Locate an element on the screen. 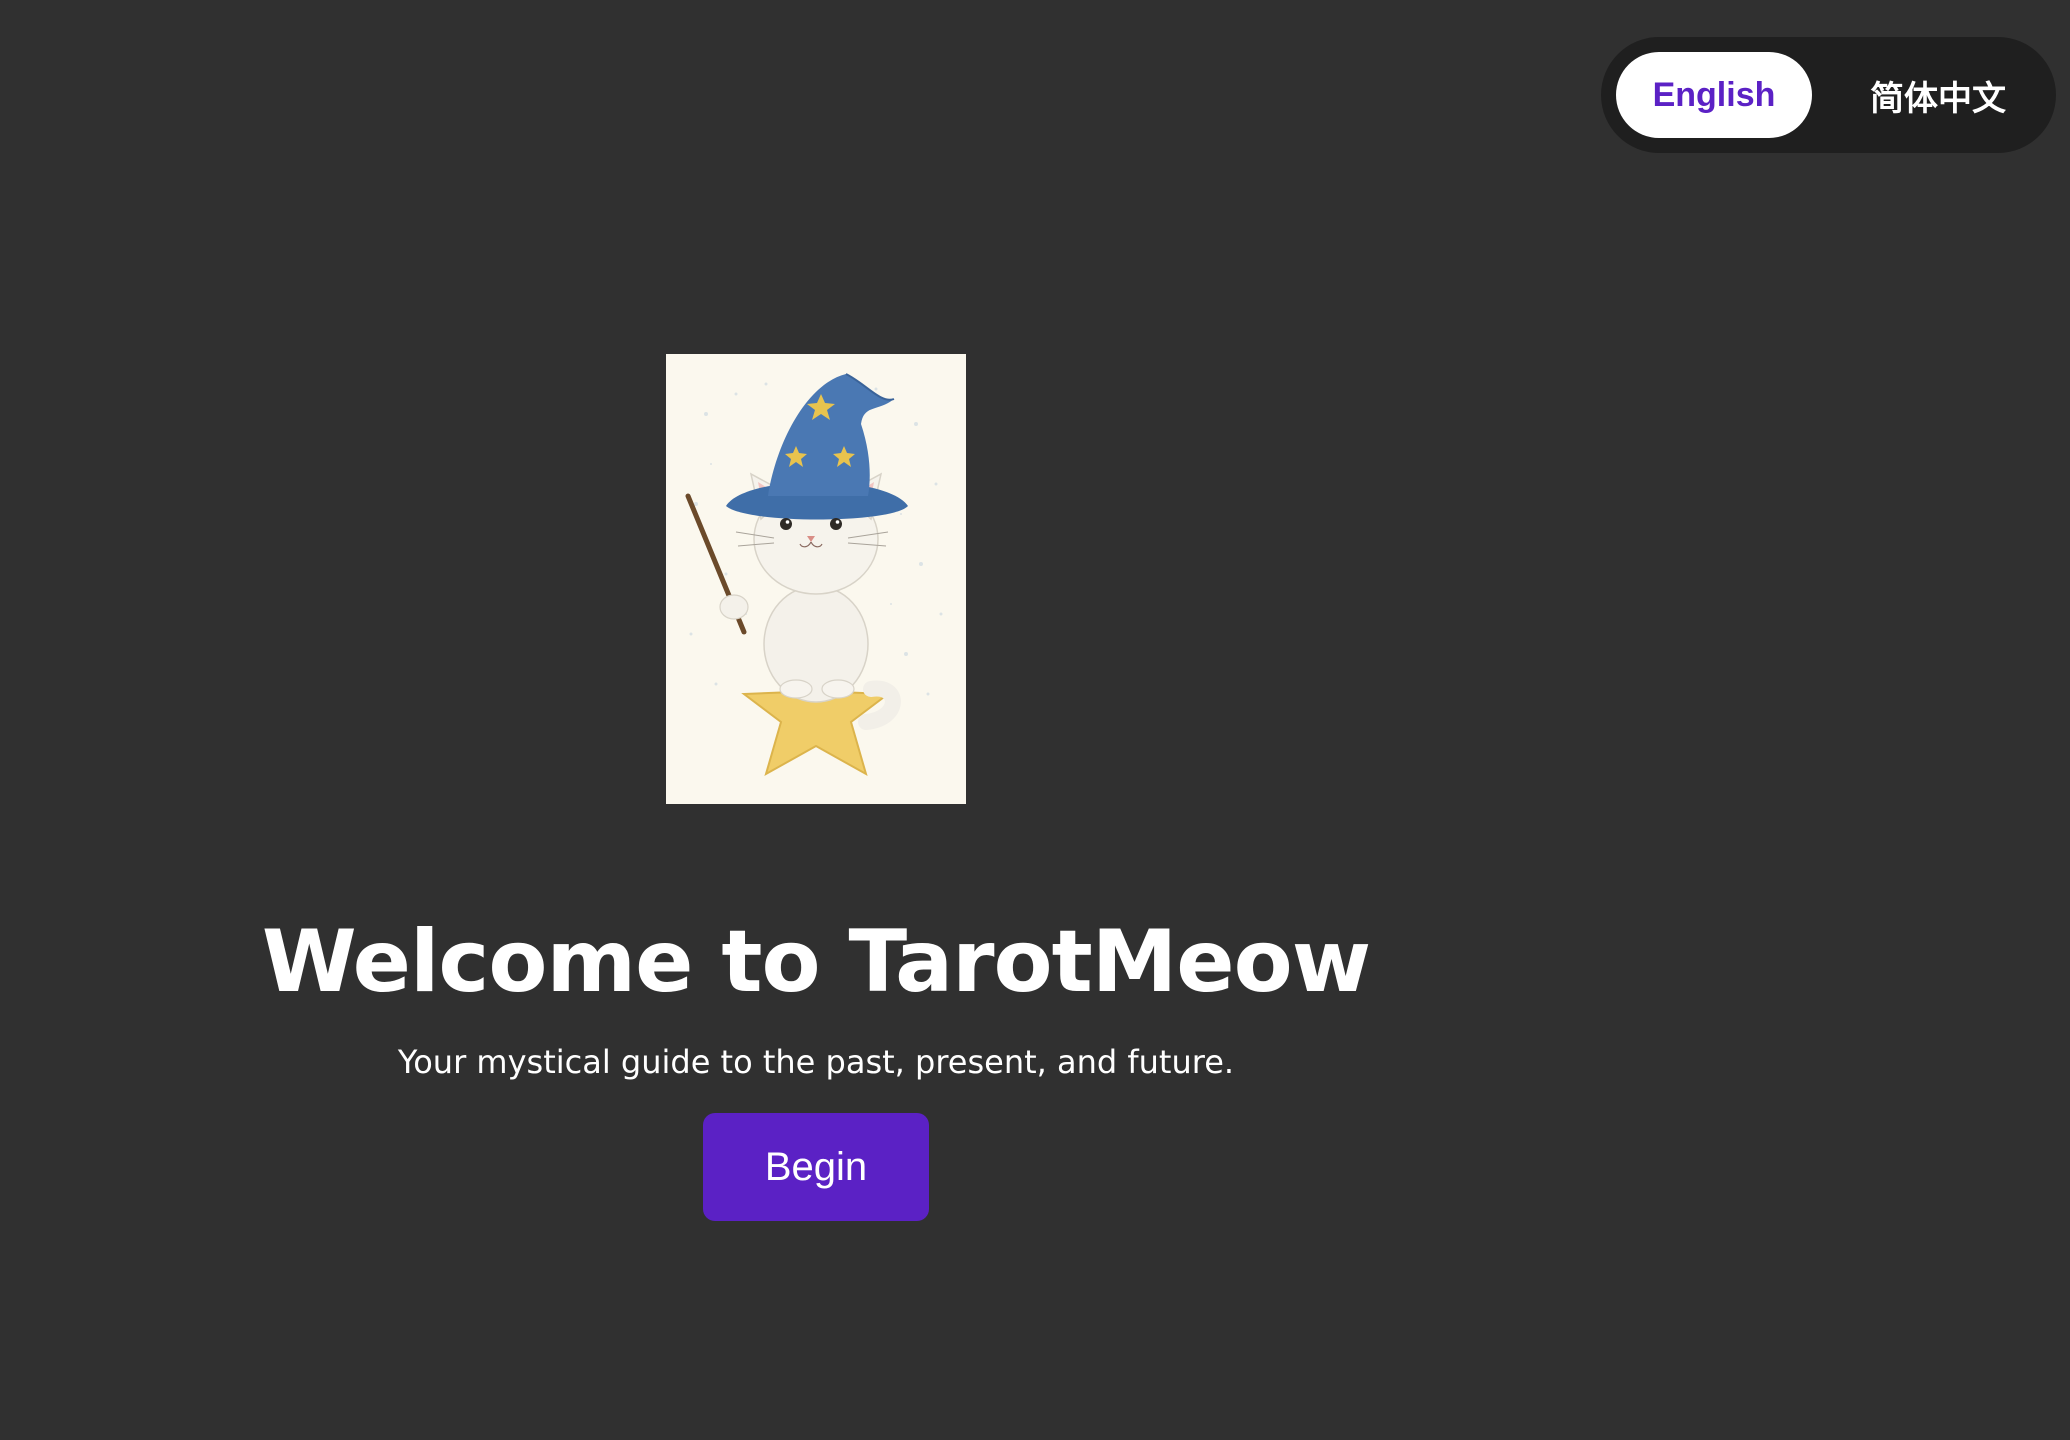 This screenshot has width=2070, height=1440. language-option-english: English is located at coordinates (1714, 95).